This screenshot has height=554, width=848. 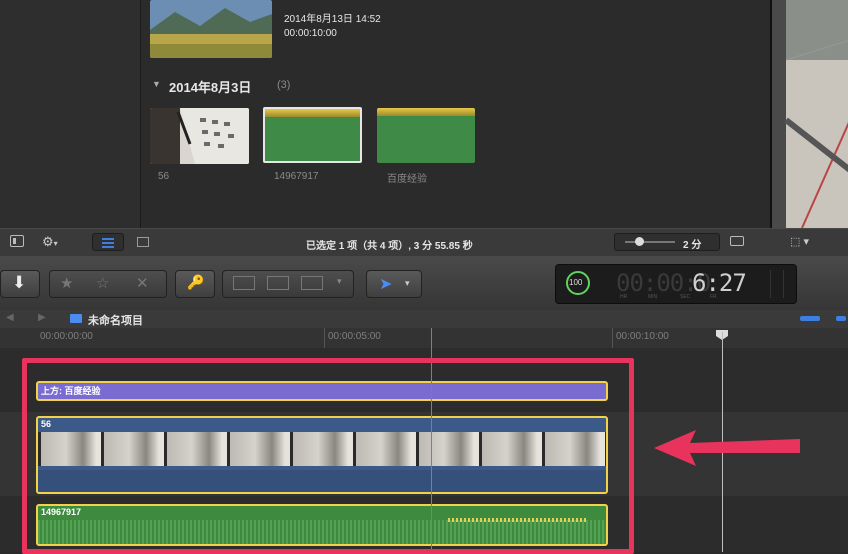 I want to click on import-button: ⬇, so click(x=20, y=284).